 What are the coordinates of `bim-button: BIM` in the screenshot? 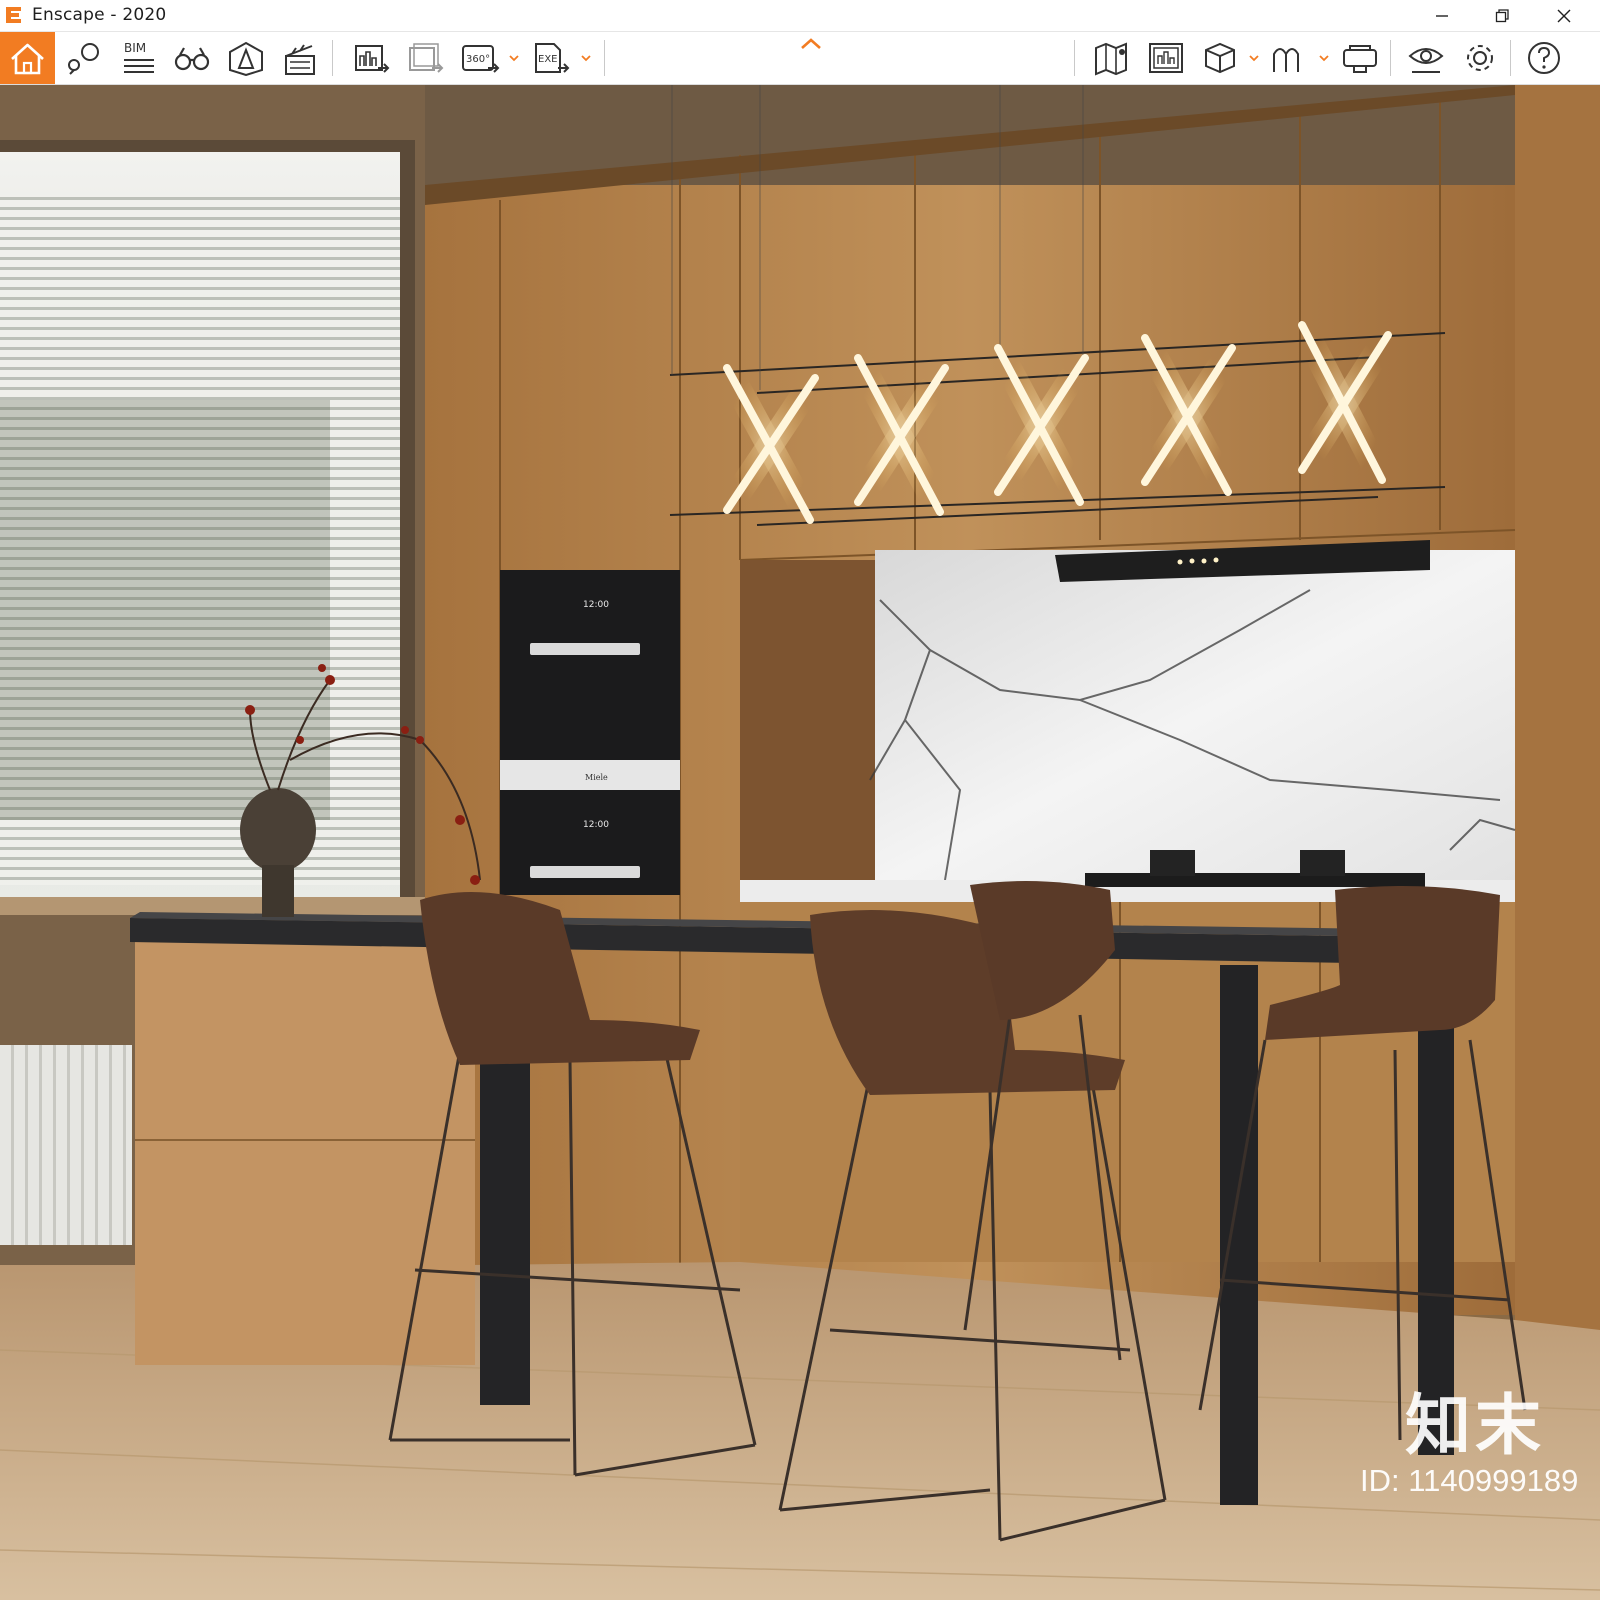 It's located at (136, 58).